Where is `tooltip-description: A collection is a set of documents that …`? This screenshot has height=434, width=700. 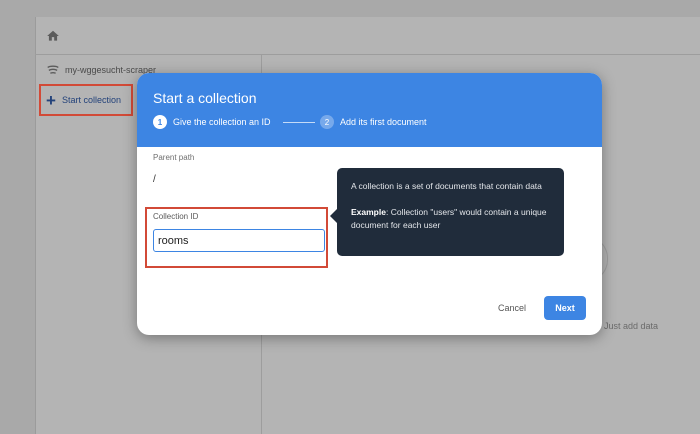
tooltip-description: A collection is a set of documents that … is located at coordinates (446, 186).